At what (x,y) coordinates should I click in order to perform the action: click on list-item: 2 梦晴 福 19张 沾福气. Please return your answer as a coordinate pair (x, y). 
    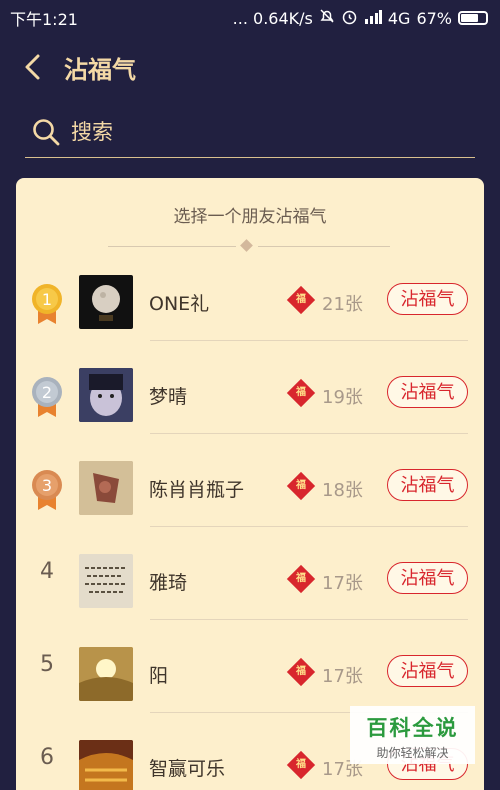
    Looking at the image, I should click on (250, 387).